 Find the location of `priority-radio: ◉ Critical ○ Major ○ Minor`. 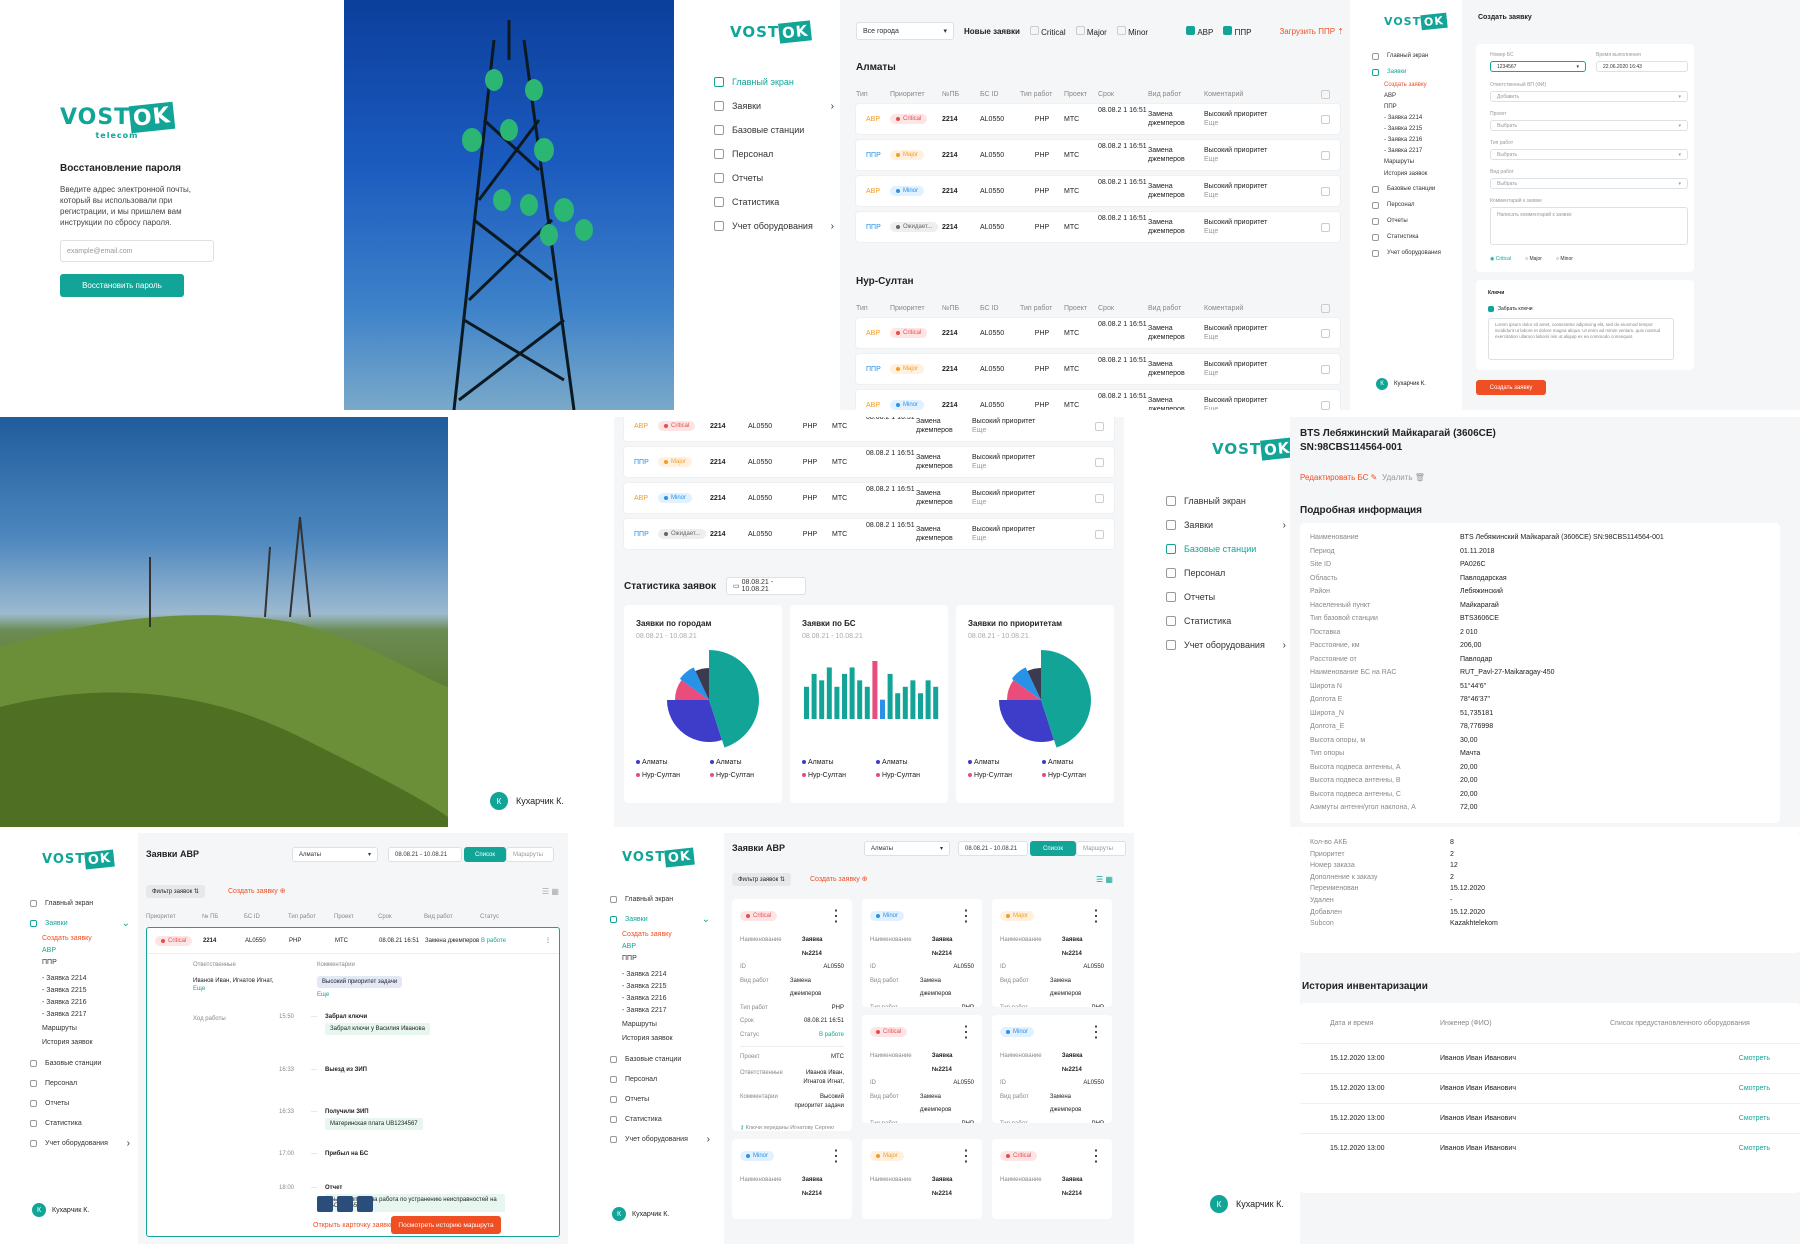

priority-radio: ◉ Critical ○ Major ○ Minor is located at coordinates (1531, 259).